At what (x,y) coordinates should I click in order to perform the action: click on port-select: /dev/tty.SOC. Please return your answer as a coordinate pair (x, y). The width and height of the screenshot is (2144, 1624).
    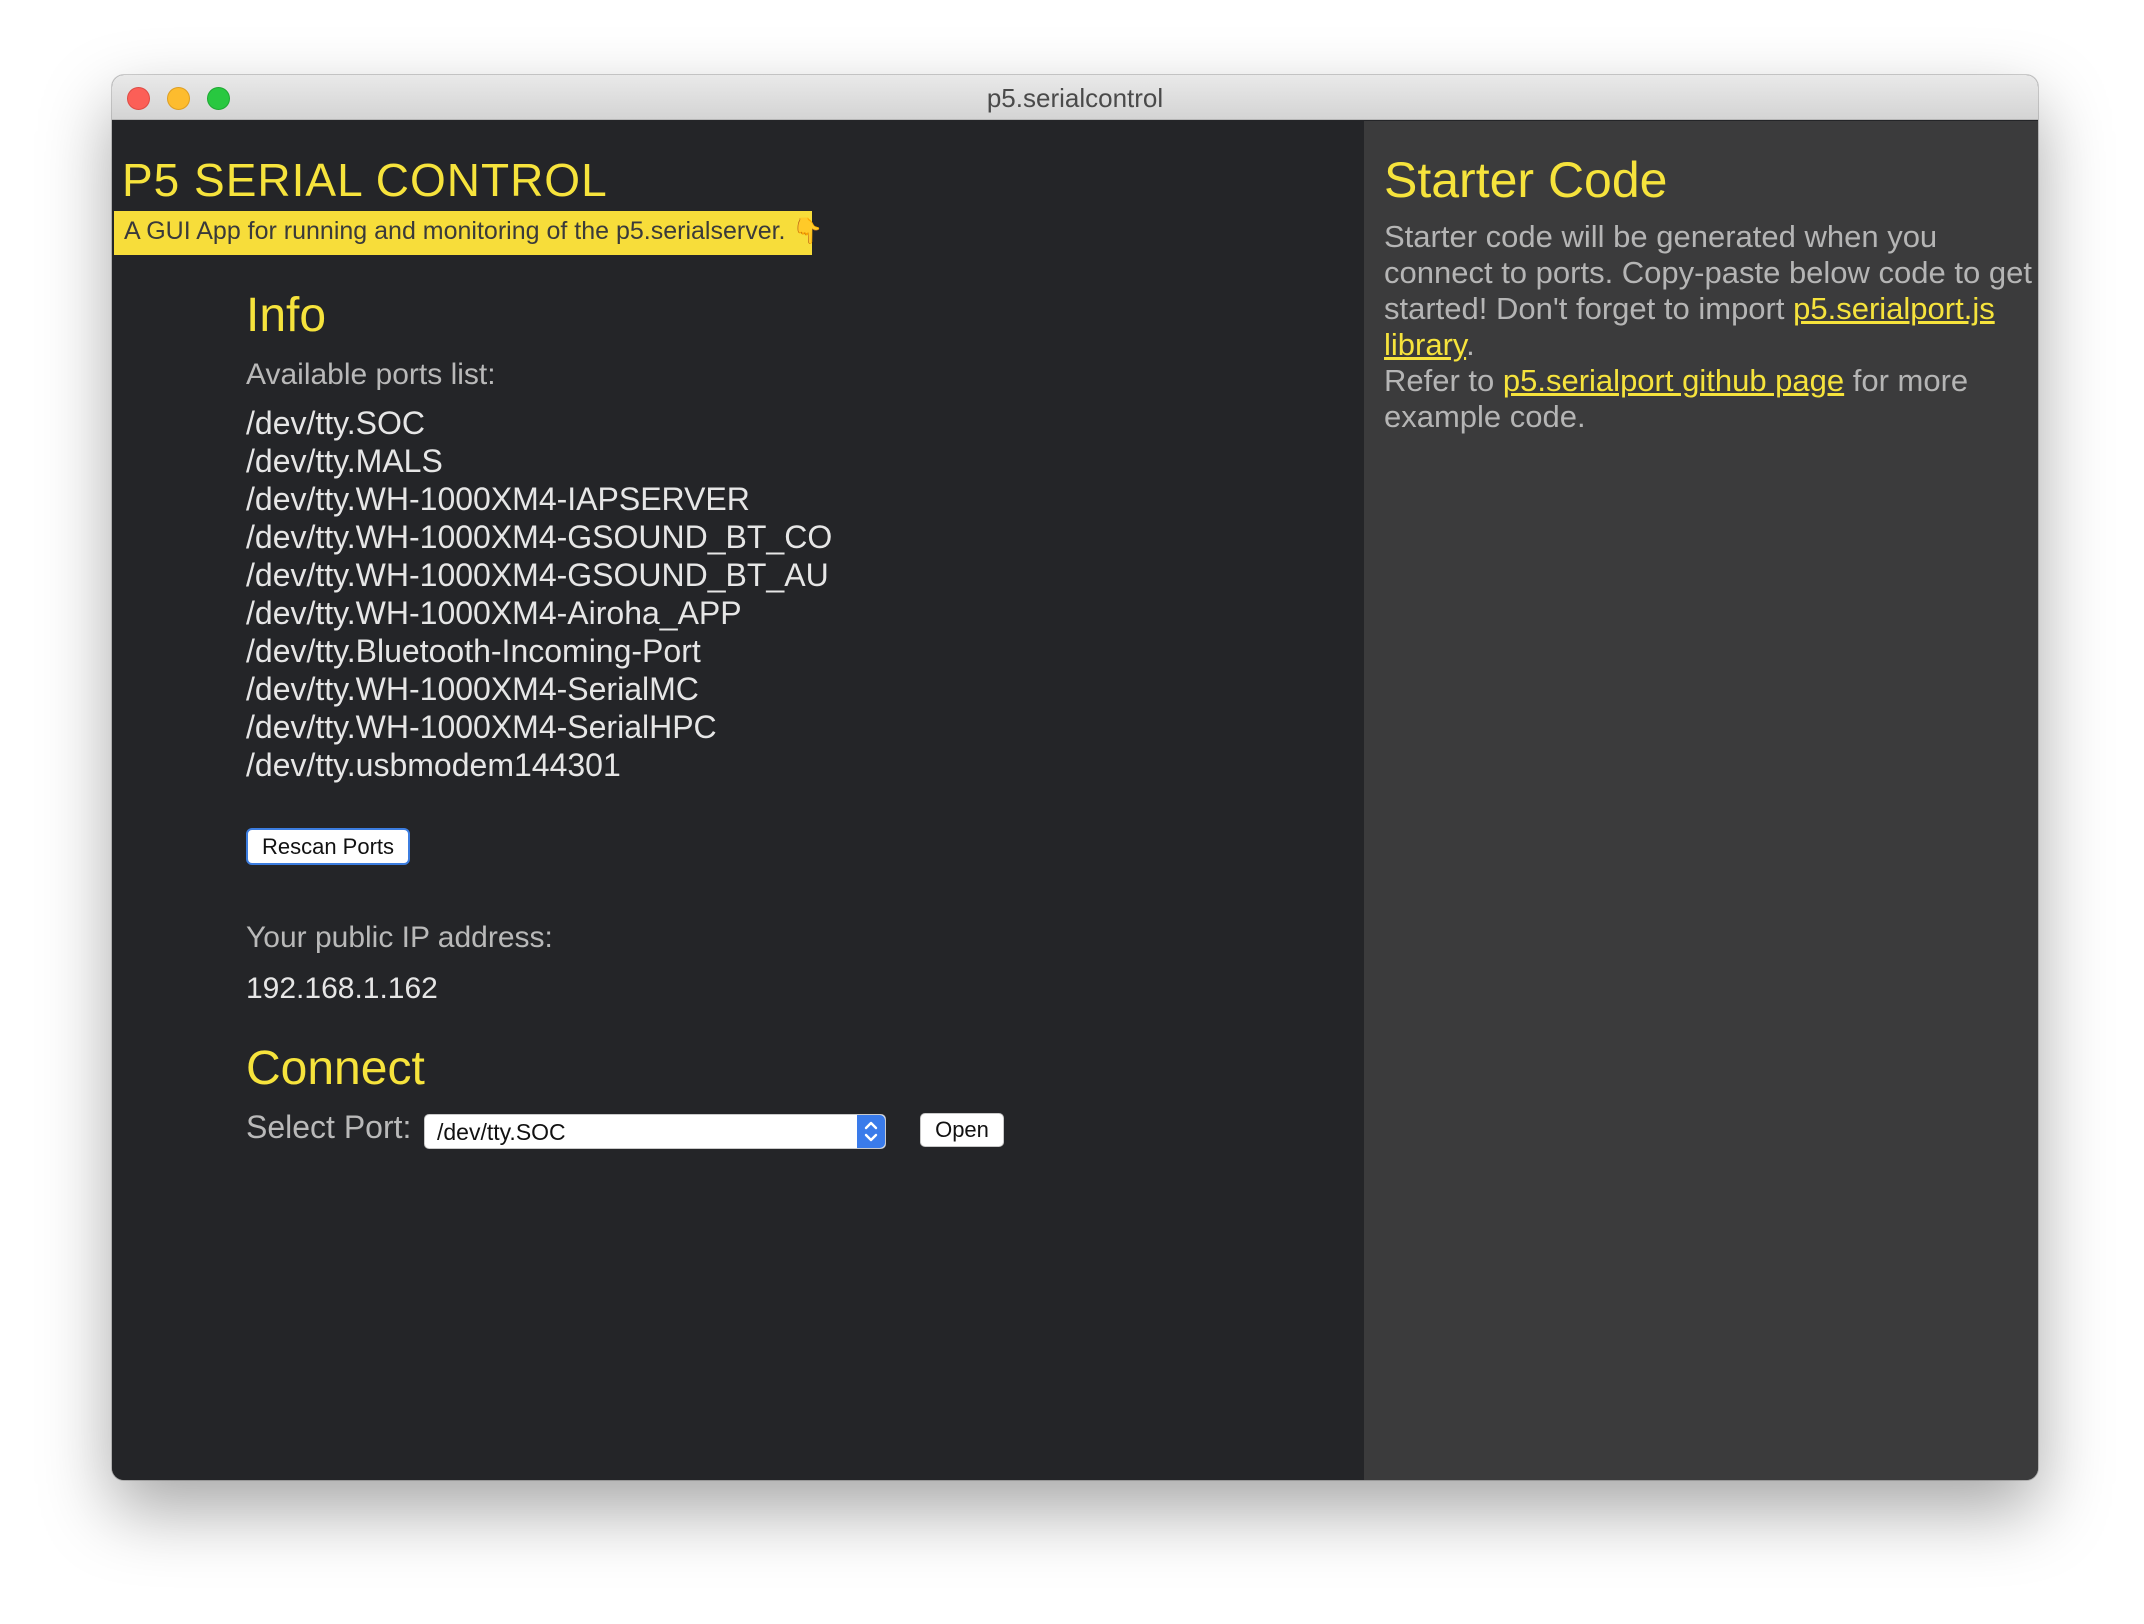
    Looking at the image, I should click on (655, 1131).